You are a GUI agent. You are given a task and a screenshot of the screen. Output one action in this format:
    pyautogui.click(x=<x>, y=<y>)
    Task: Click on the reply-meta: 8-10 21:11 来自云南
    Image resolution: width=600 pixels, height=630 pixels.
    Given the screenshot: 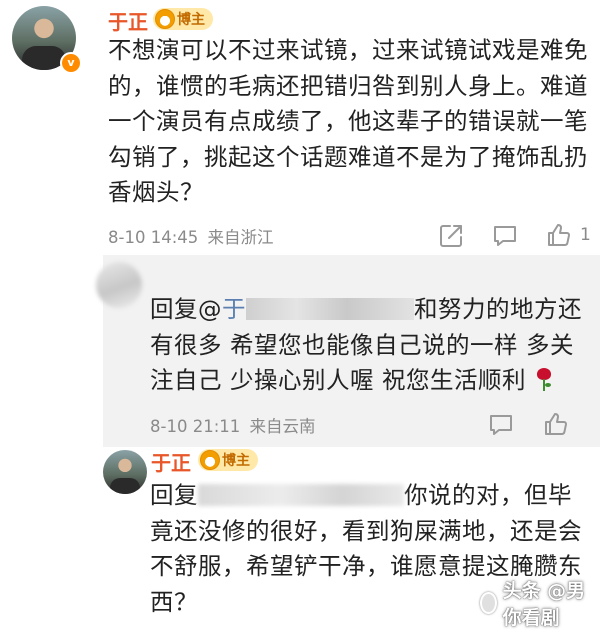 What is the action you would take?
    pyautogui.click(x=233, y=425)
    